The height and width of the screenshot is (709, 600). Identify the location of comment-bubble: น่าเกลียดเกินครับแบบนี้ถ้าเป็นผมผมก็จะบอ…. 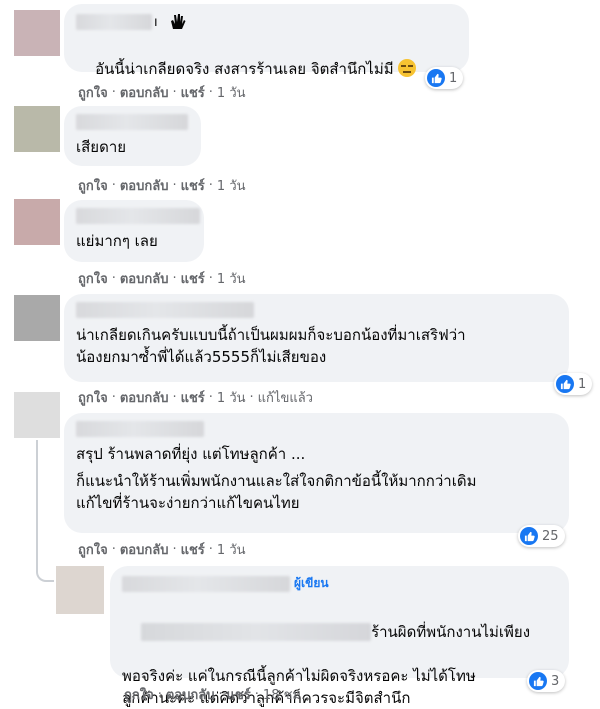
(316, 338).